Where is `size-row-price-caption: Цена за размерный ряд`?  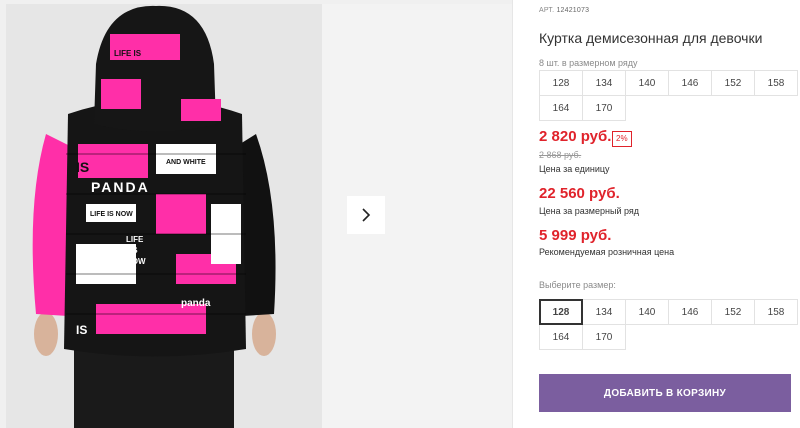
size-row-price-caption: Цена за размерный ряд is located at coordinates (589, 211).